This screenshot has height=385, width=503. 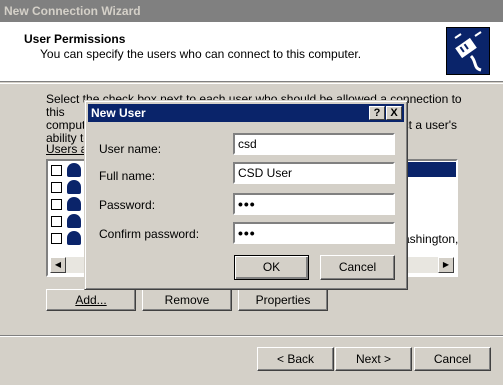 What do you see at coordinates (314, 173) in the screenshot?
I see `fullname-field: CSD User` at bounding box center [314, 173].